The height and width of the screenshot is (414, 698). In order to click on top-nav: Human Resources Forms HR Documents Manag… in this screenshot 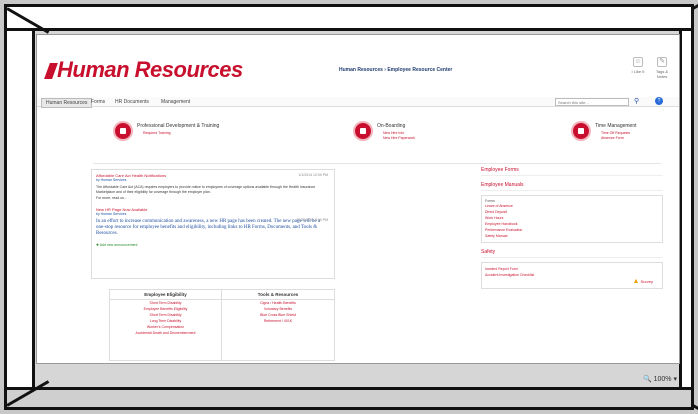, I will do `click(358, 102)`.